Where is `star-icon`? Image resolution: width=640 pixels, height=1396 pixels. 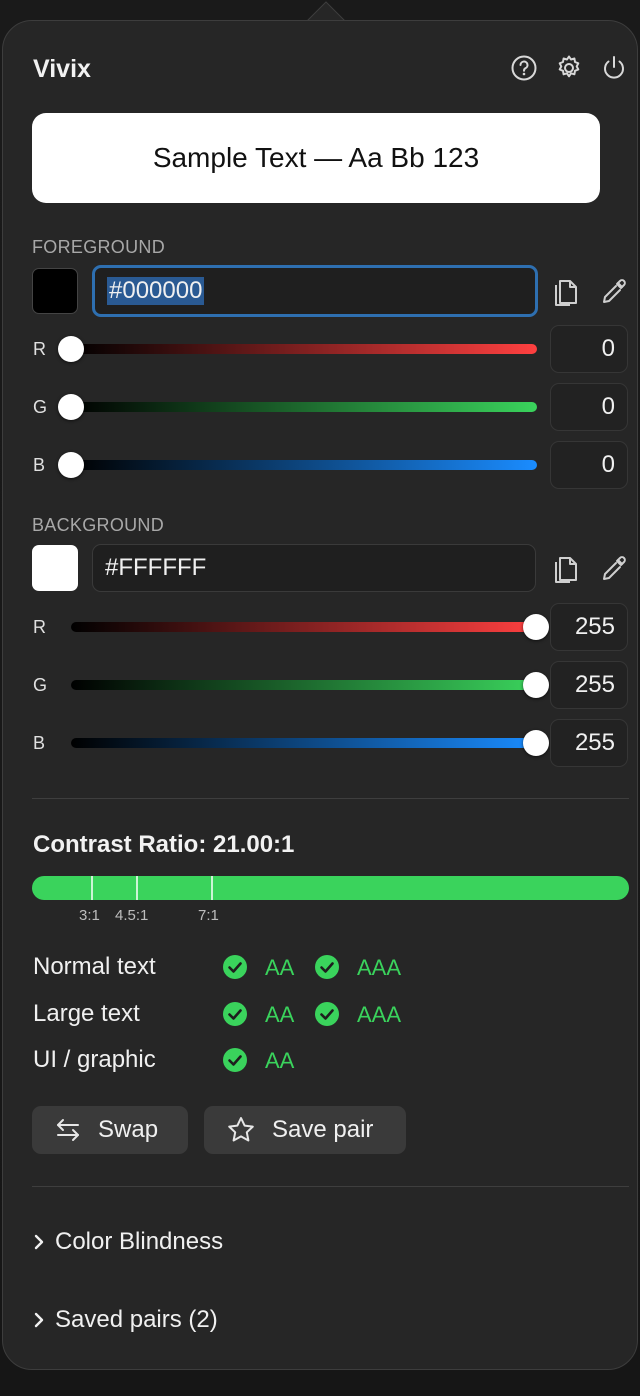
star-icon is located at coordinates (241, 1129).